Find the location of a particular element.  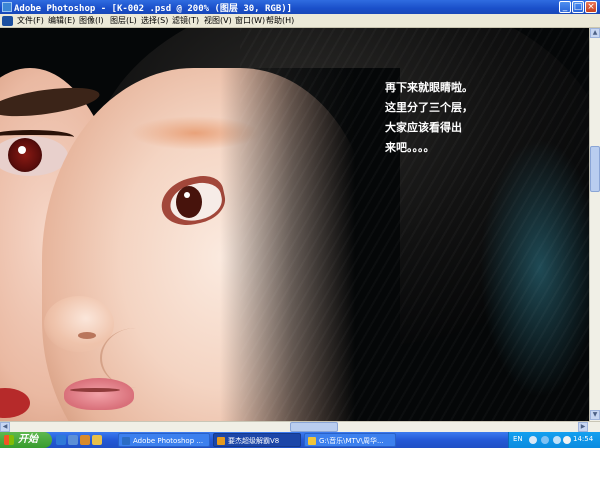

menu-layer: 图层(L) is located at coordinates (123, 20).